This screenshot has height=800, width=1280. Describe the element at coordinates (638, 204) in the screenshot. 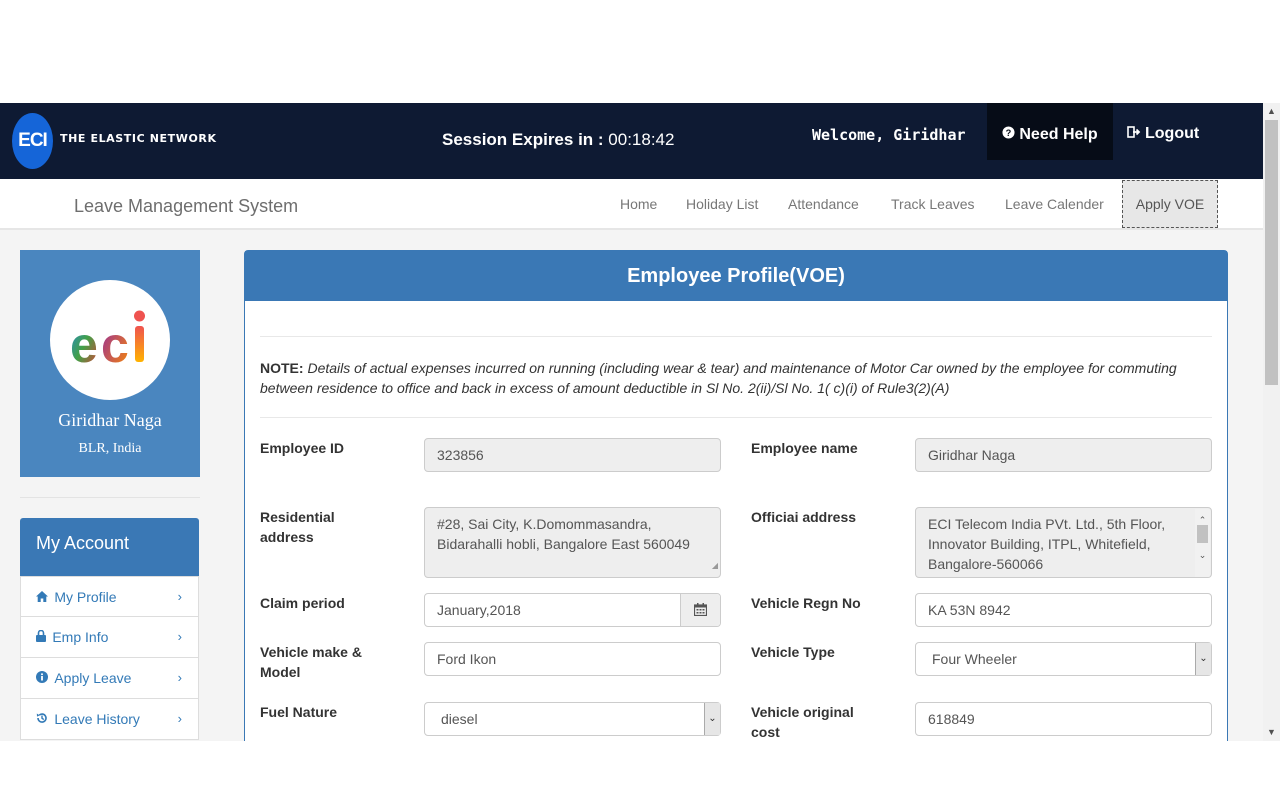

I see `nav-home: Home` at that location.